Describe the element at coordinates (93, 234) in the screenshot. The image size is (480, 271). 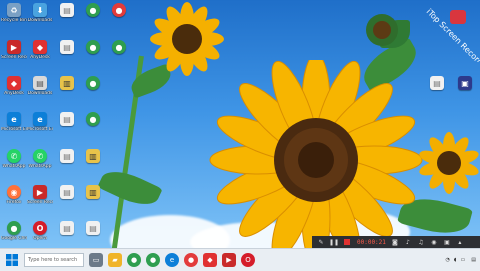
I see `desktop-icon-file-10: ▤` at that location.